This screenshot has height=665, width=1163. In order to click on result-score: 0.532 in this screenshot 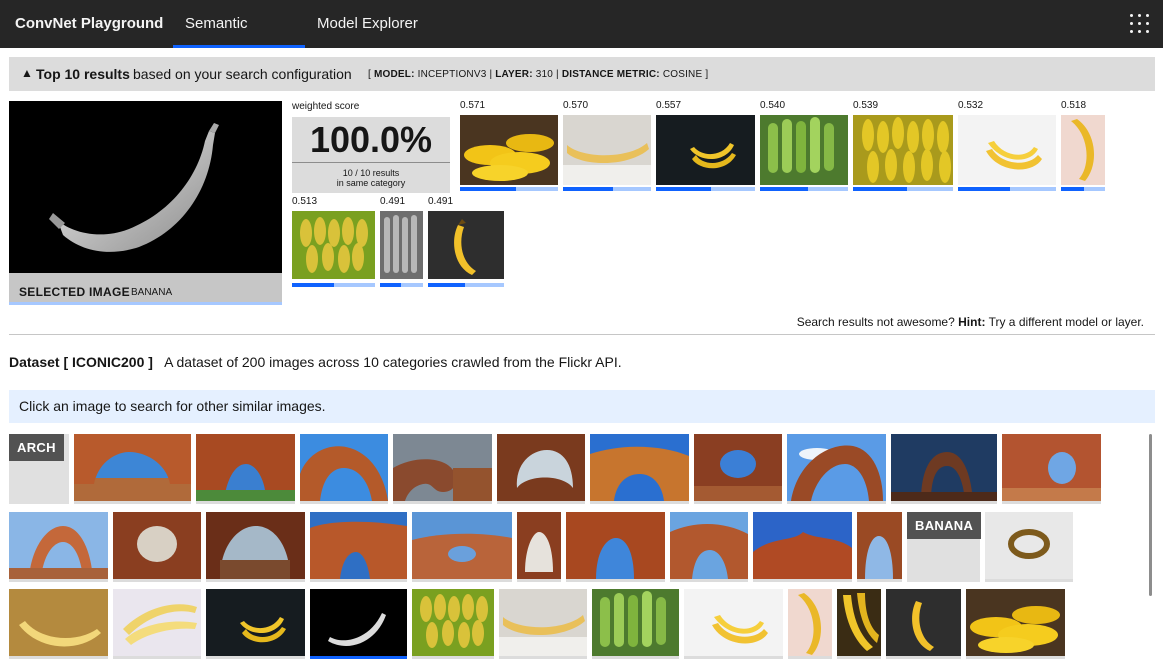, I will do `click(971, 105)`.